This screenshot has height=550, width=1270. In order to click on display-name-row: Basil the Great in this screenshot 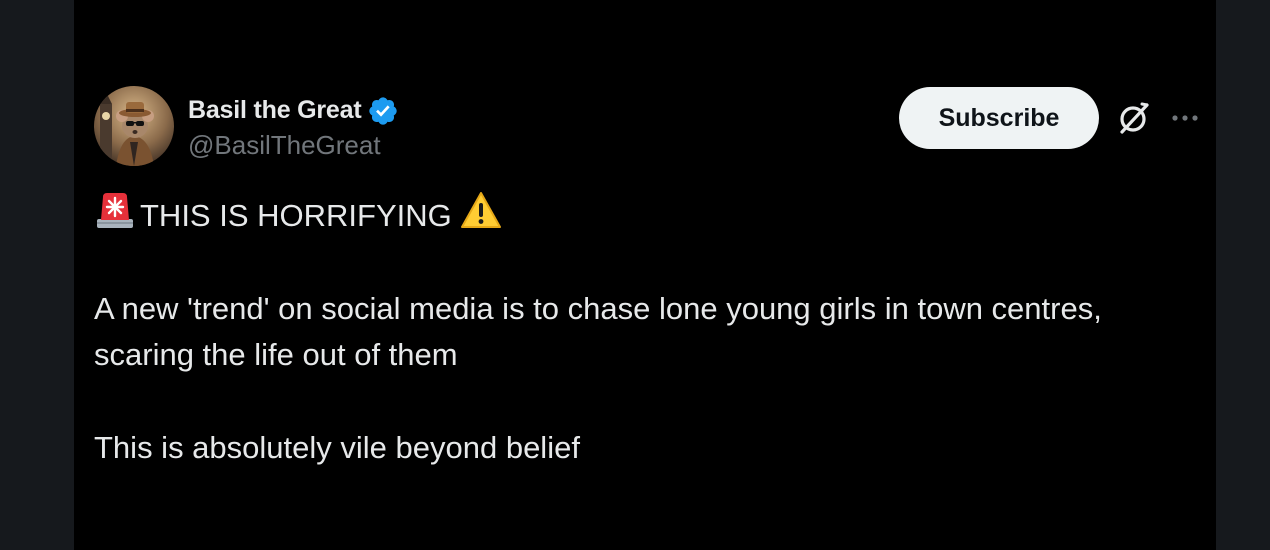, I will do `click(293, 111)`.